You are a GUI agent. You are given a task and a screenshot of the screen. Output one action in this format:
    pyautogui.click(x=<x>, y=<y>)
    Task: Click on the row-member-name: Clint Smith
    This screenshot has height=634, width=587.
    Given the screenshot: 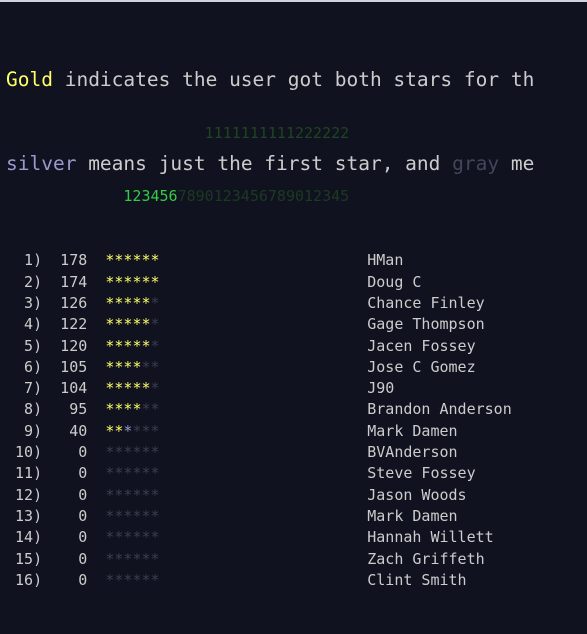 What is the action you would take?
    pyautogui.click(x=417, y=579)
    